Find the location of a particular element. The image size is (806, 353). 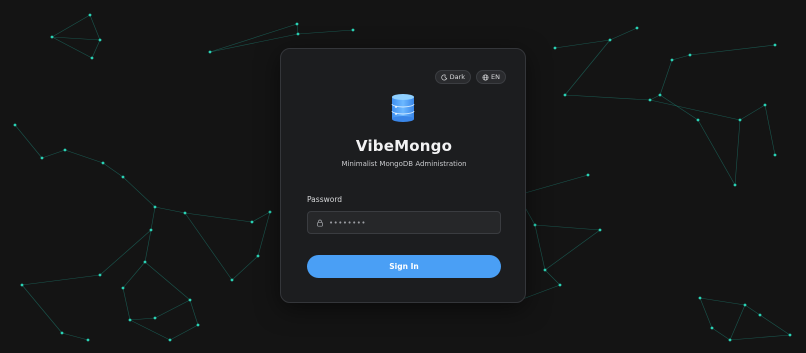

database-logo-icon is located at coordinates (403, 108).